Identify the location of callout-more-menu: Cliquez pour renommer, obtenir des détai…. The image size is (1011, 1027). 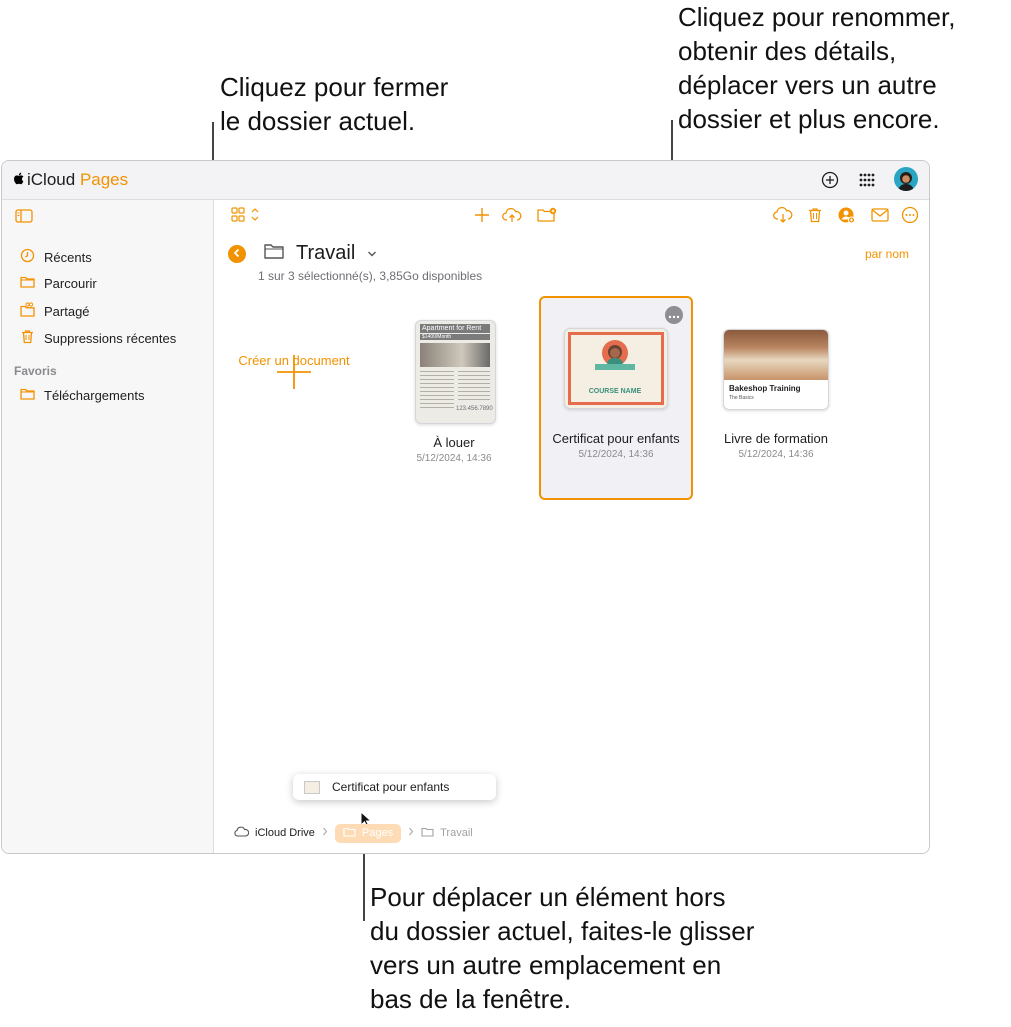
(816, 68).